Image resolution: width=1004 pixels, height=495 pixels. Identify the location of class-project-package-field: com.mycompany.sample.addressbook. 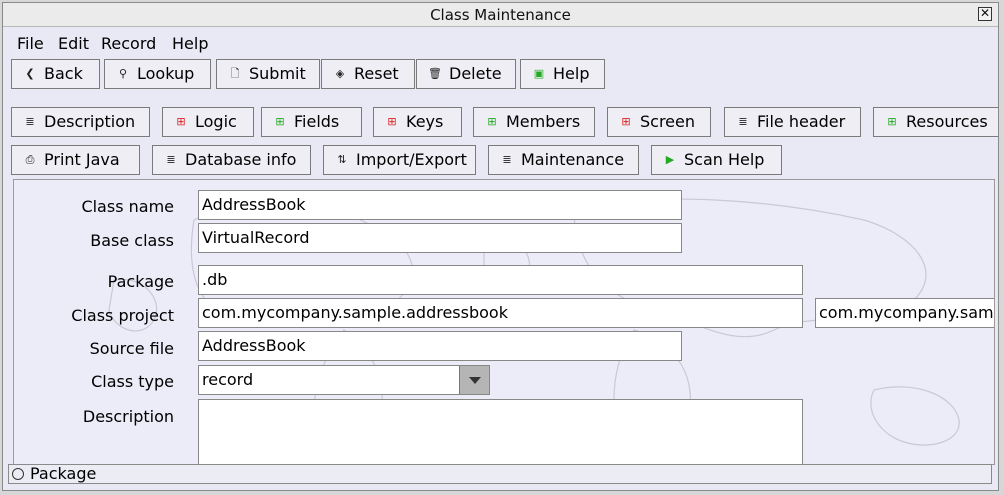
(904, 313).